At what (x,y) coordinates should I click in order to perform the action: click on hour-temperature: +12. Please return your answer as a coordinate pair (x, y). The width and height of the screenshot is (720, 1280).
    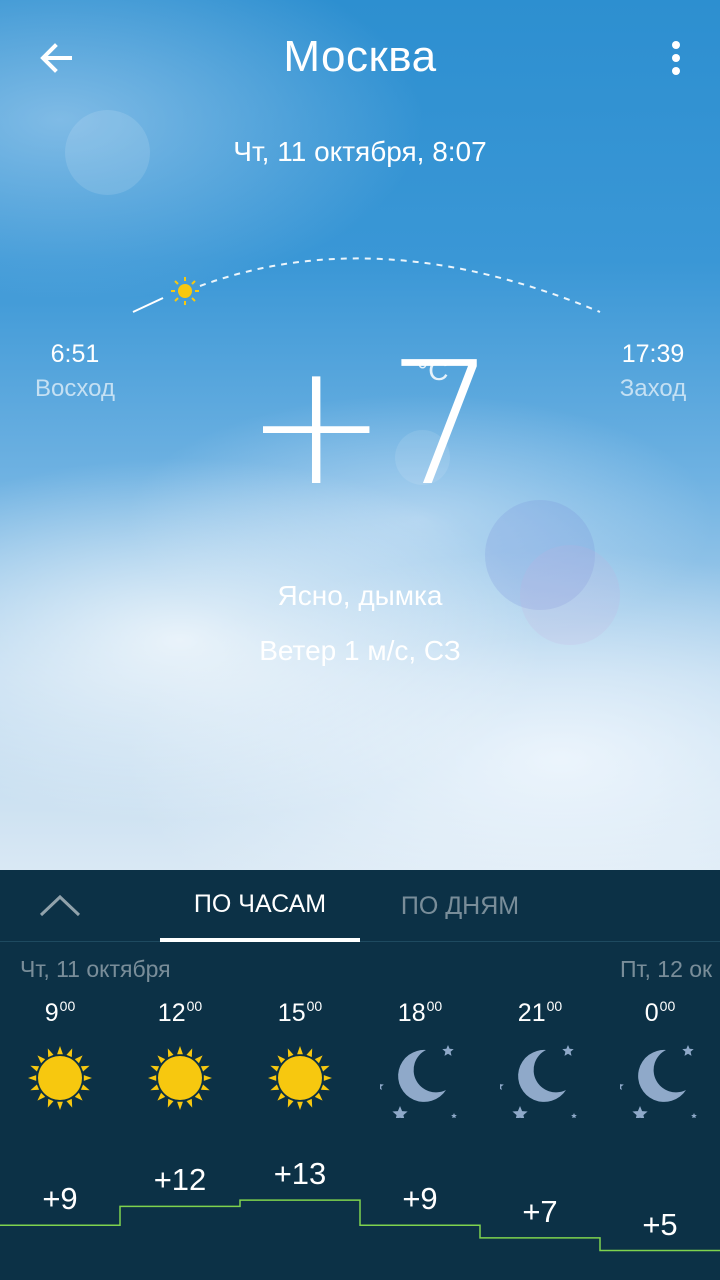
    Looking at the image, I should click on (180, 1180).